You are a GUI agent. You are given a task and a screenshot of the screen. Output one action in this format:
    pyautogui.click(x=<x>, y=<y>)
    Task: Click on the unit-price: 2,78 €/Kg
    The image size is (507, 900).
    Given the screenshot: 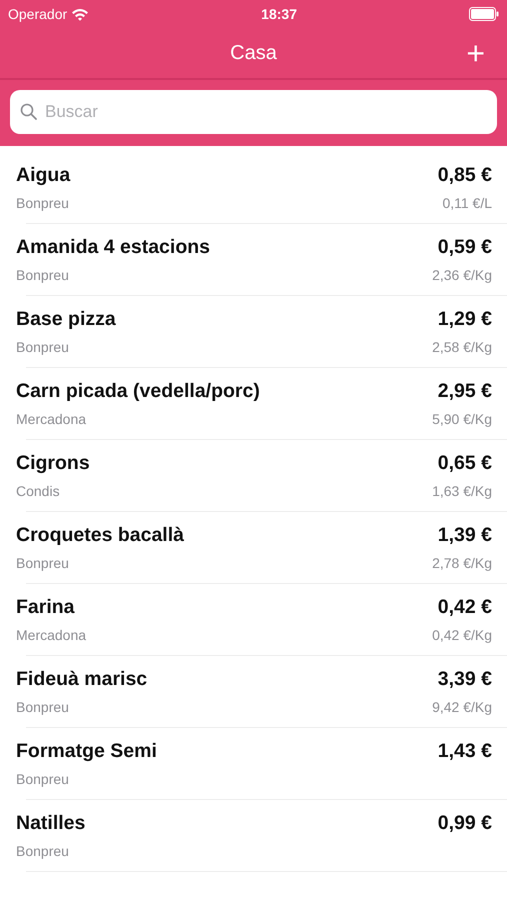 What is the action you would take?
    pyautogui.click(x=462, y=563)
    